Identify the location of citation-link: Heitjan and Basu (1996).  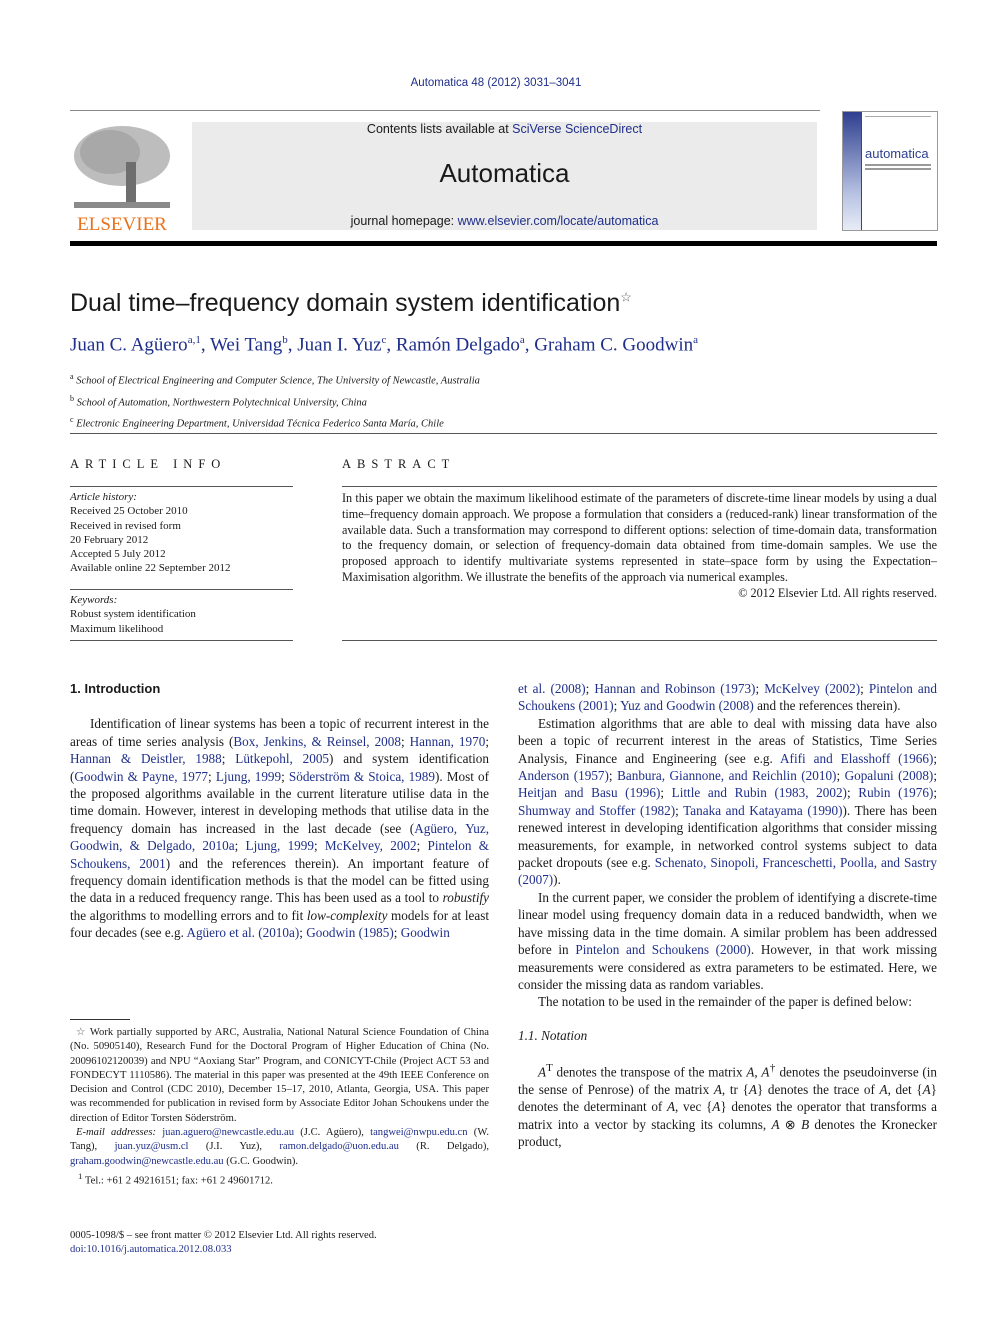
(589, 792).